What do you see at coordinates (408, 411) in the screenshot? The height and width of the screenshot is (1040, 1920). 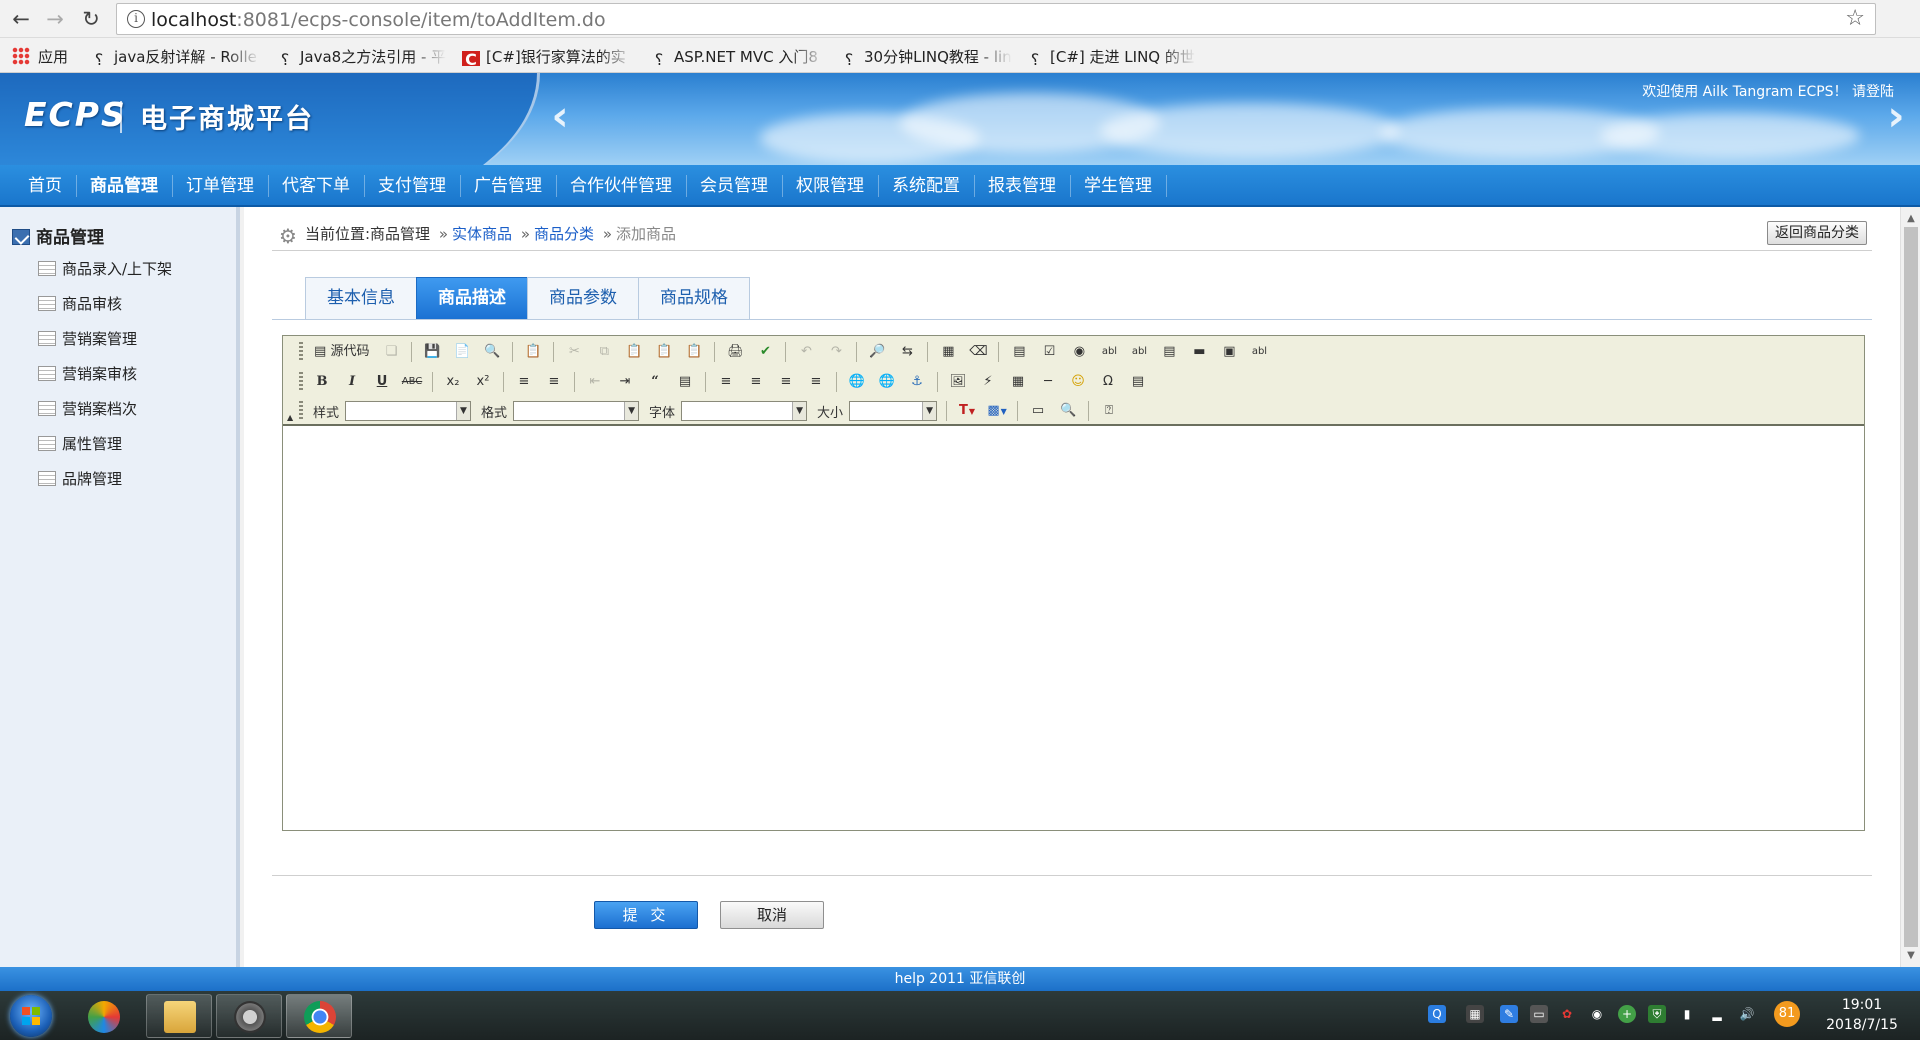 I see `style-select: ▼` at bounding box center [408, 411].